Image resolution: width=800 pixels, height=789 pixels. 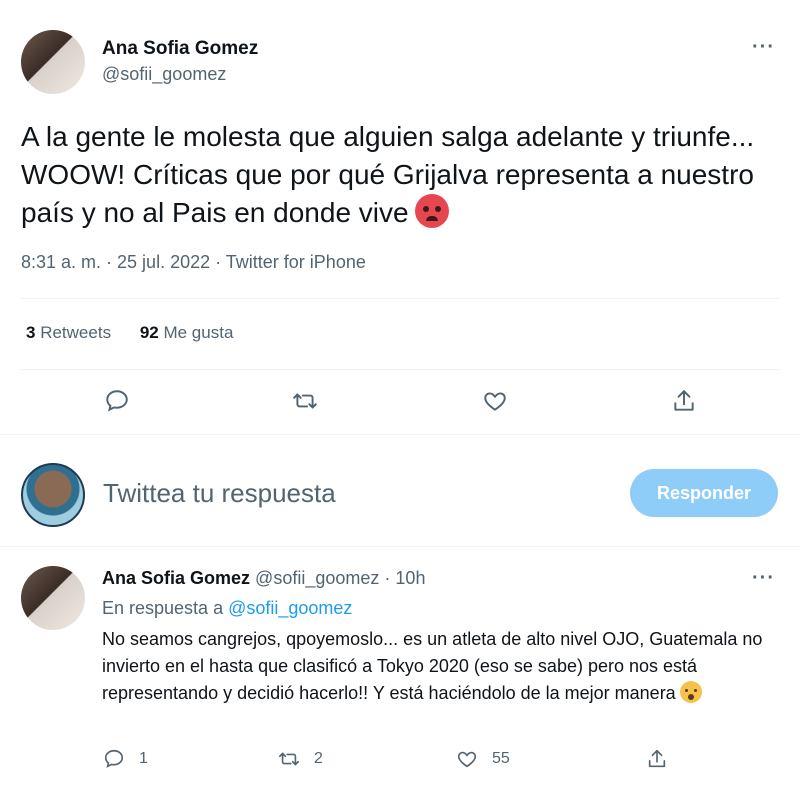 I want to click on author-avatar, so click(x=53, y=62).